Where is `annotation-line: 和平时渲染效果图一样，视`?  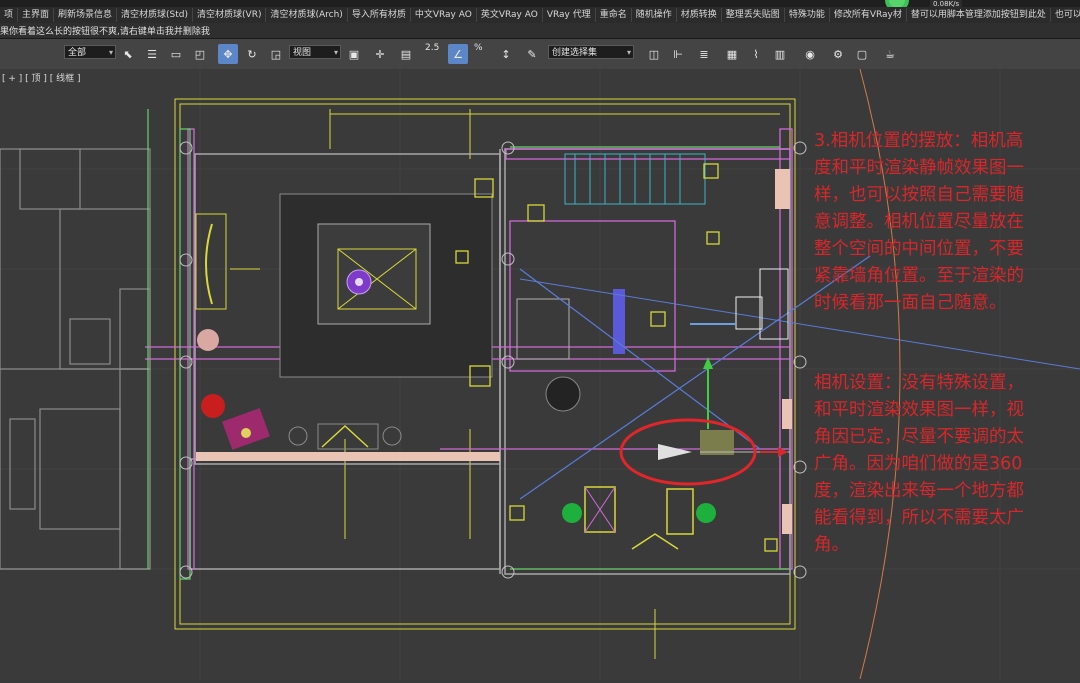
annotation-line: 和平时渲染效果图一样，视 is located at coordinates (919, 410).